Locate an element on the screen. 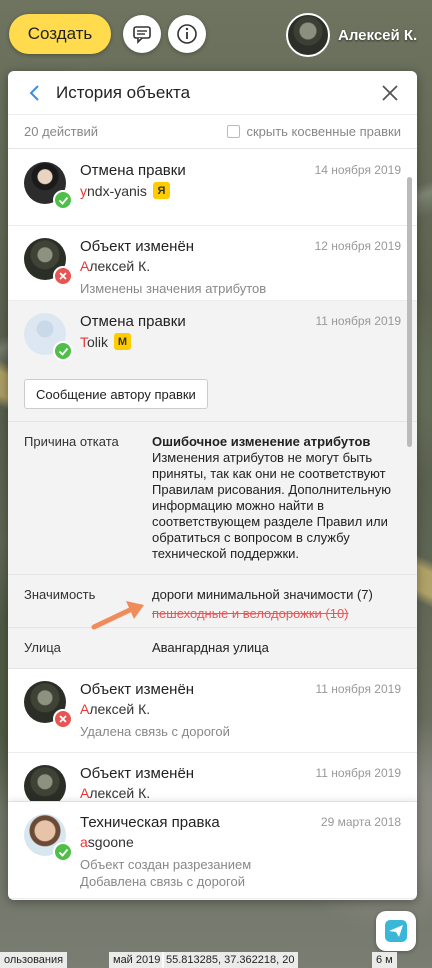  imagery-date: май 2019 is located at coordinates (137, 960).